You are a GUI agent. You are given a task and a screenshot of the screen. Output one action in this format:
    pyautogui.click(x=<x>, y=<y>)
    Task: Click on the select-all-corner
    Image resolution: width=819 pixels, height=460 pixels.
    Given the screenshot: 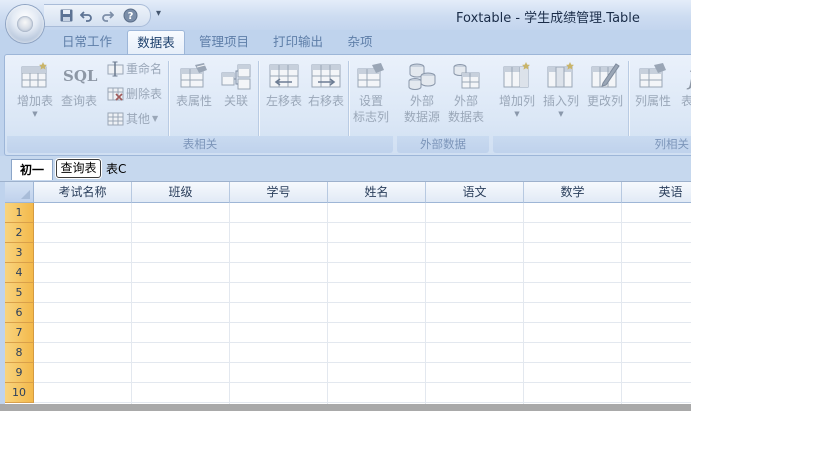 What is the action you would take?
    pyautogui.click(x=19, y=192)
    